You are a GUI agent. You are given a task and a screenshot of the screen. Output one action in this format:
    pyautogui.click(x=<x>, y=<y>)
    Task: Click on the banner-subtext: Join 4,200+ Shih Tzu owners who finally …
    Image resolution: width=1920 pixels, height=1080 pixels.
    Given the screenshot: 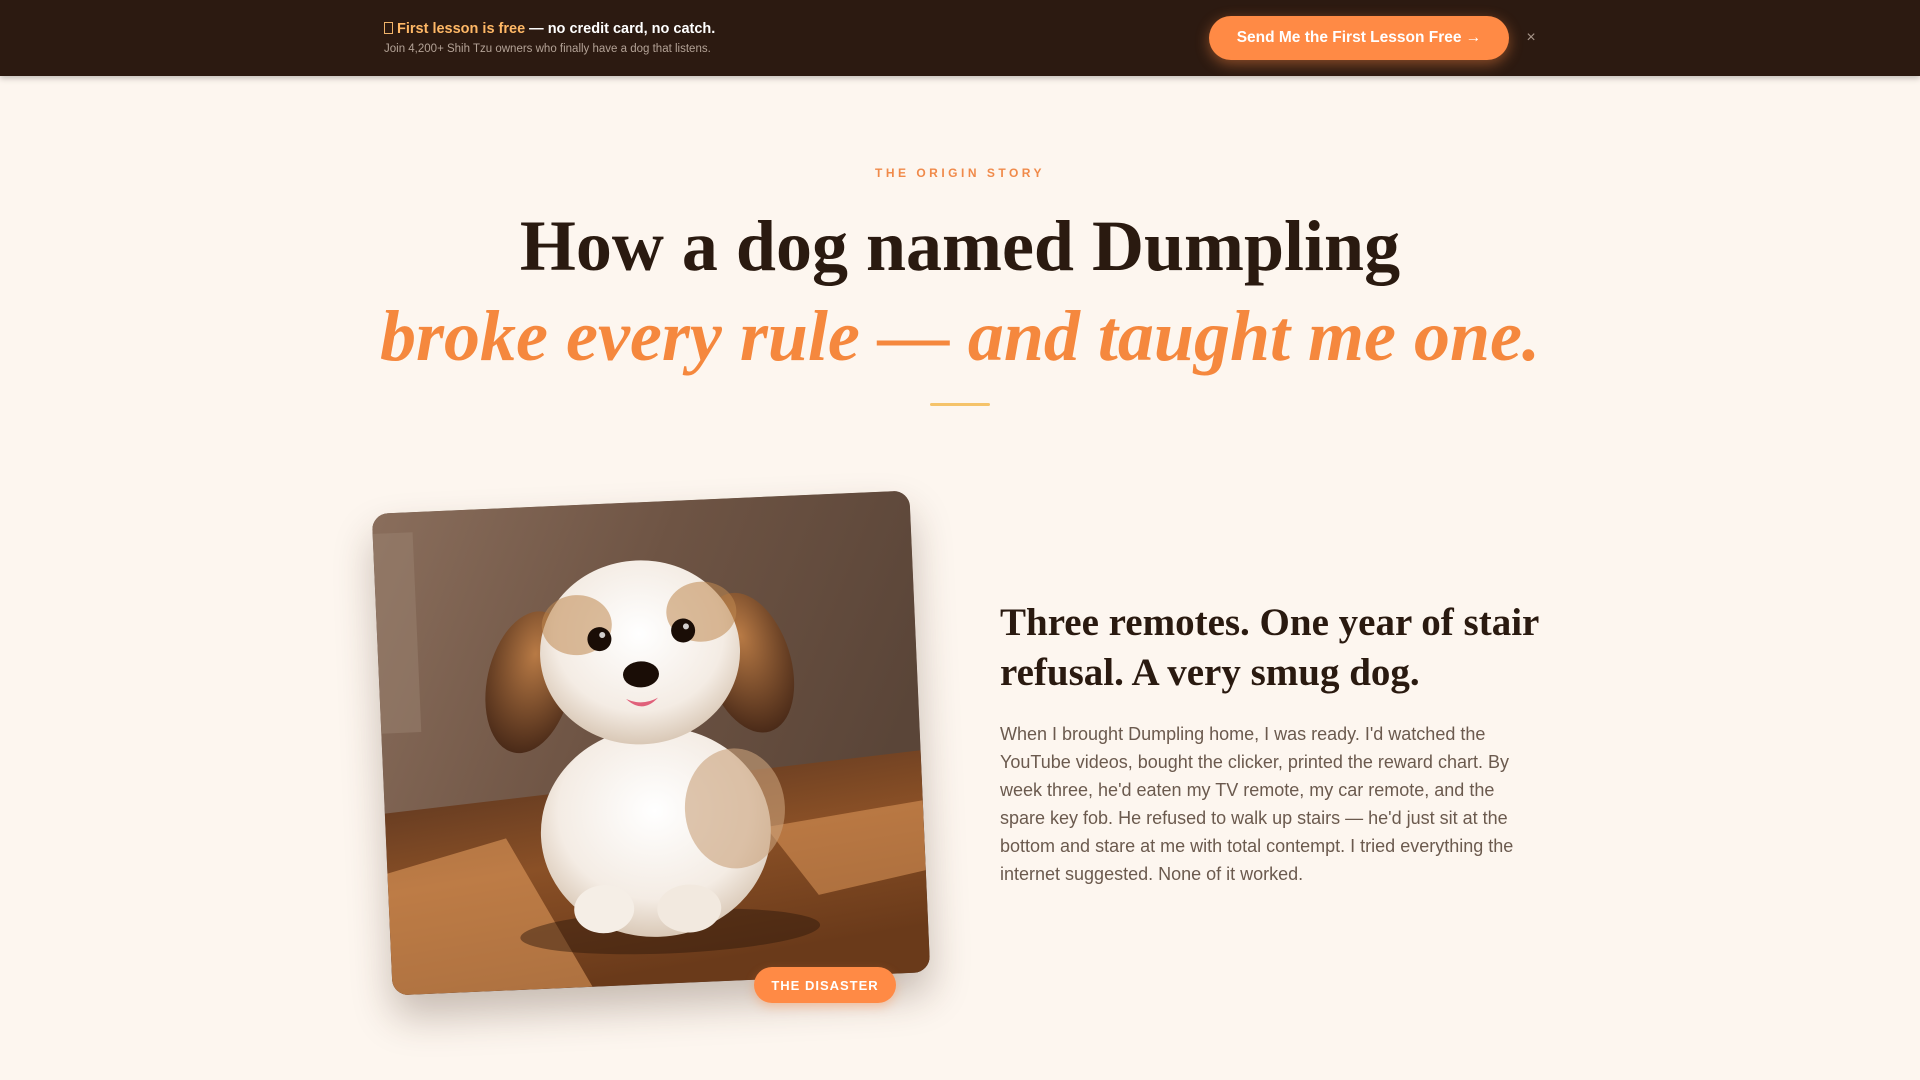 What is the action you would take?
    pyautogui.click(x=547, y=49)
    